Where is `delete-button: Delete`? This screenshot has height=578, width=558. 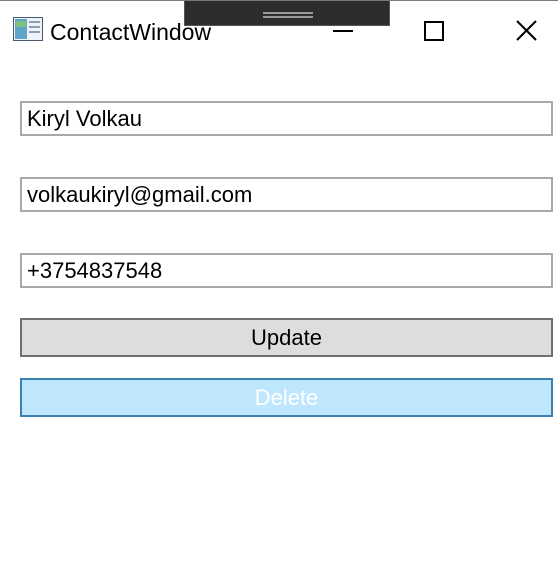
delete-button: Delete is located at coordinates (286, 397).